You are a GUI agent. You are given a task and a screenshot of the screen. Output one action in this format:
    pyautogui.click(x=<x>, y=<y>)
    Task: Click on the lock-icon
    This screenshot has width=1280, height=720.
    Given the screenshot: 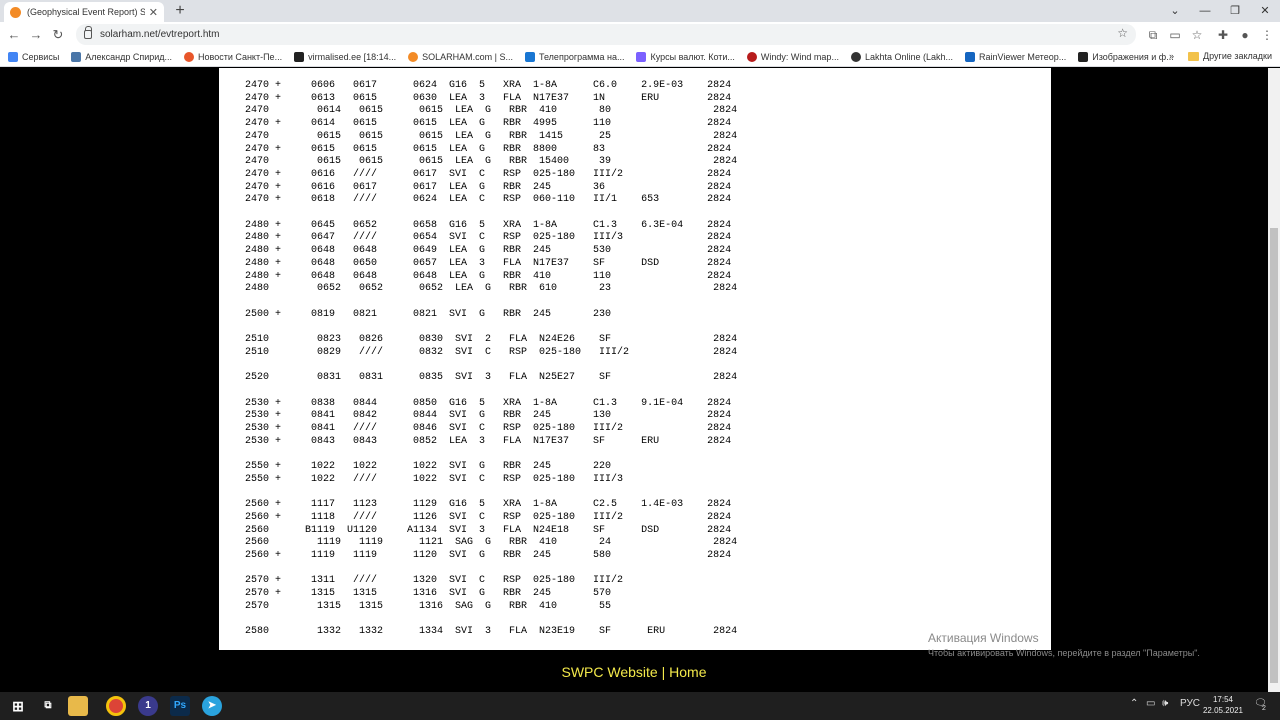 What is the action you would take?
    pyautogui.click(x=88, y=32)
    